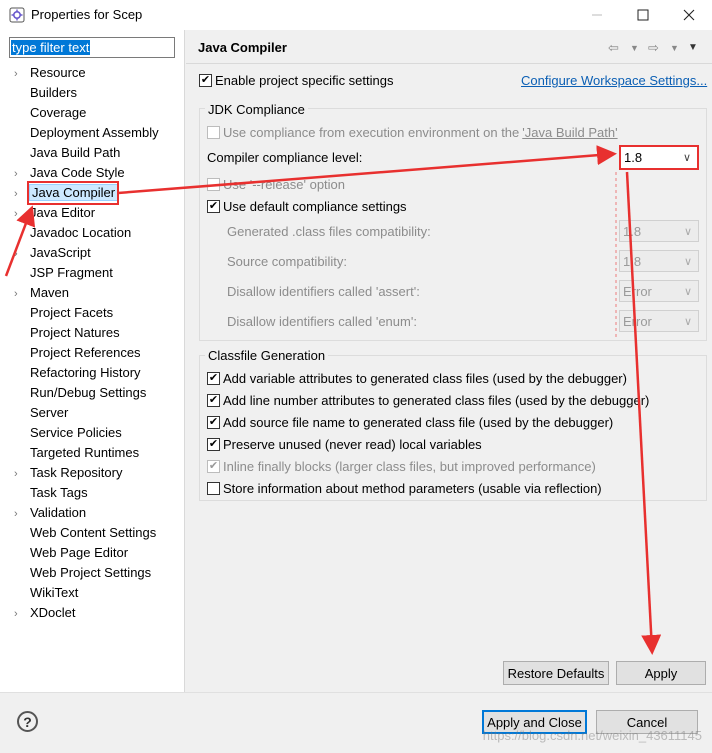  I want to click on arrow-to-java-compiler, so click(20, 241).